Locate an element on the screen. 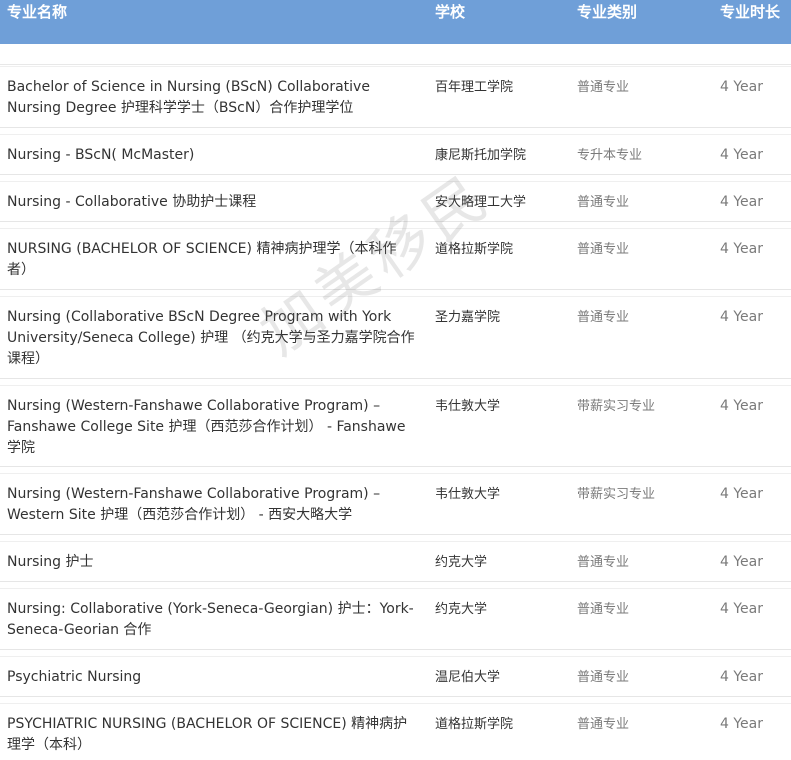 The image size is (791, 760). school-name: 圣力嘉学院 is located at coordinates (468, 317).